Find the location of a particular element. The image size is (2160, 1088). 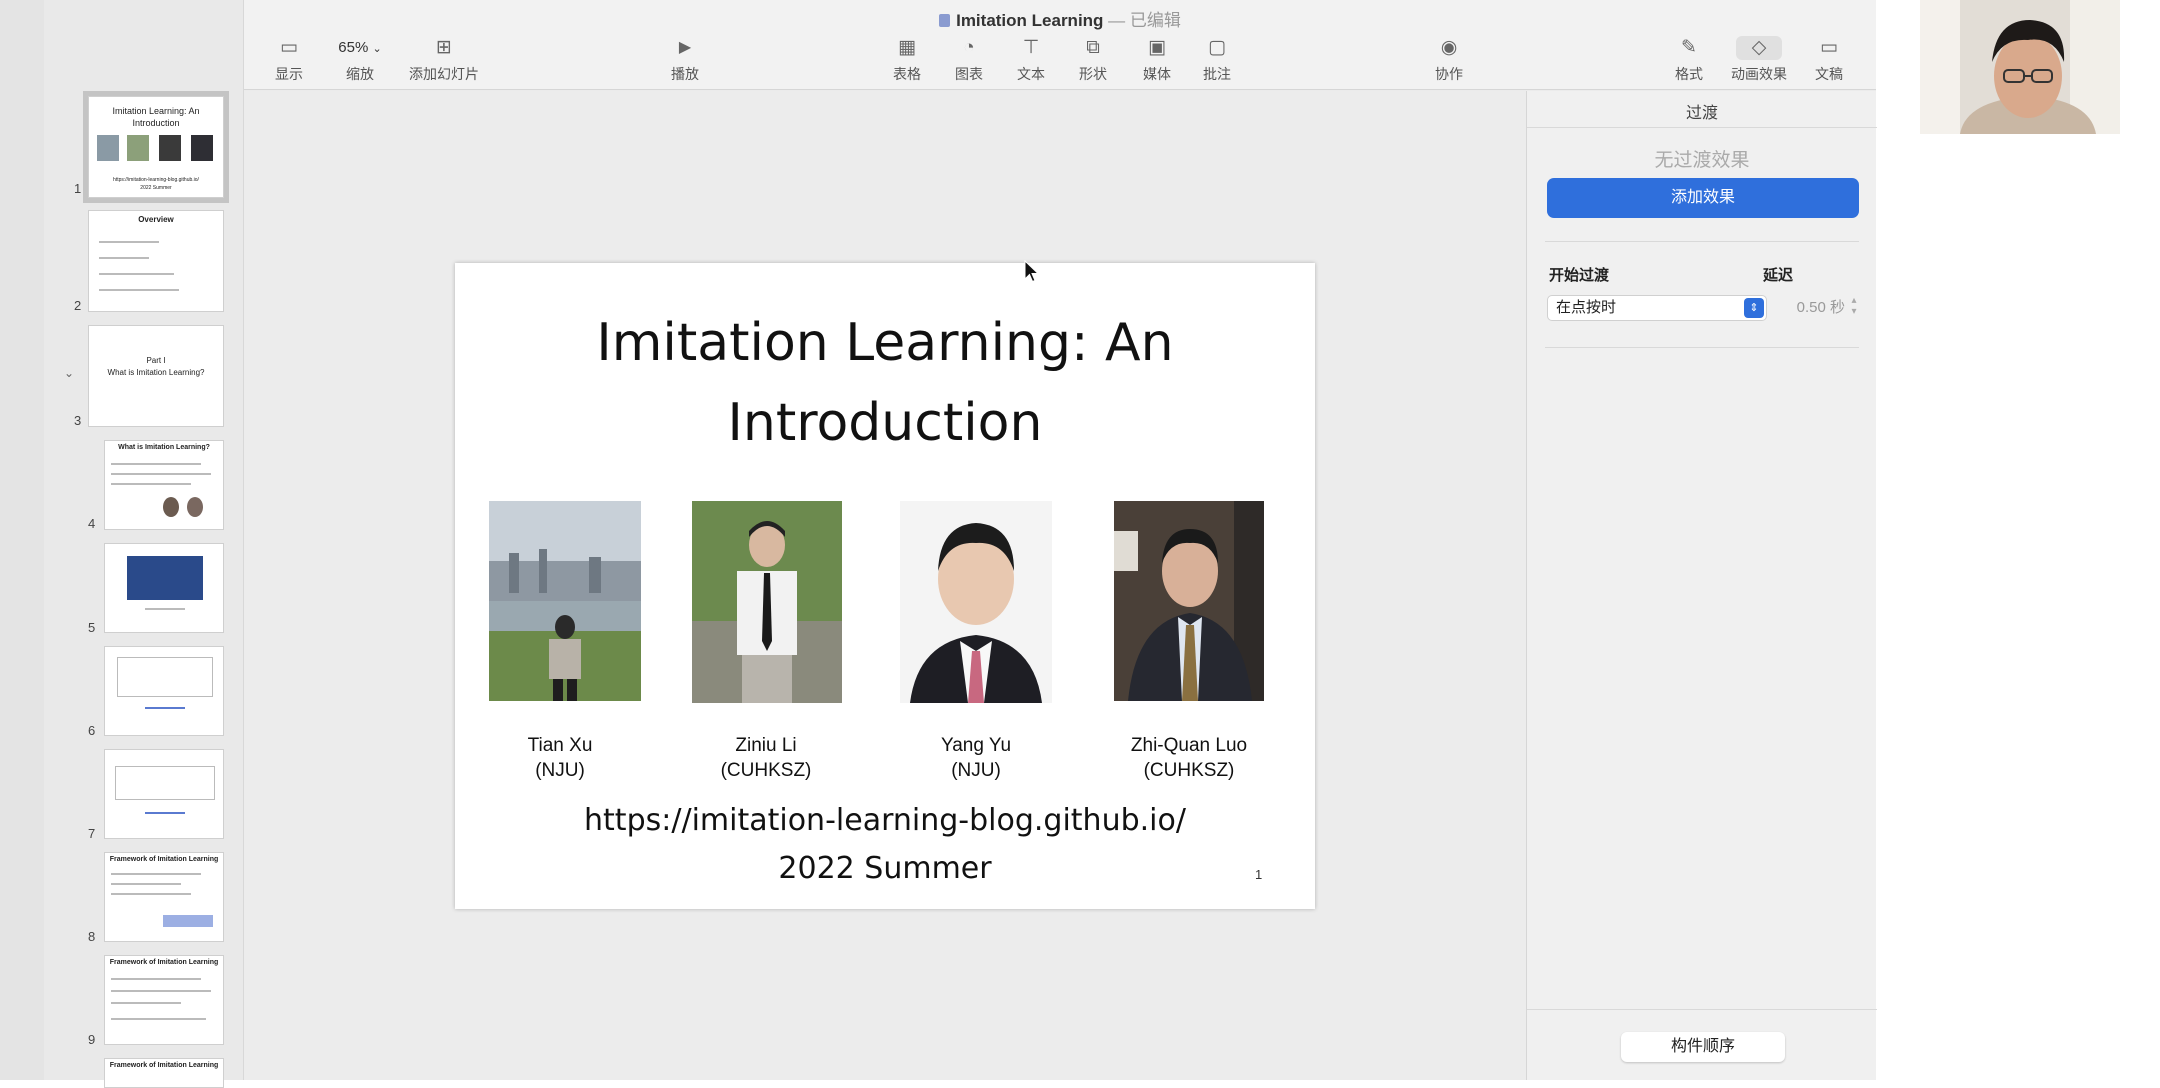

photo-tian-xu is located at coordinates (565, 601).